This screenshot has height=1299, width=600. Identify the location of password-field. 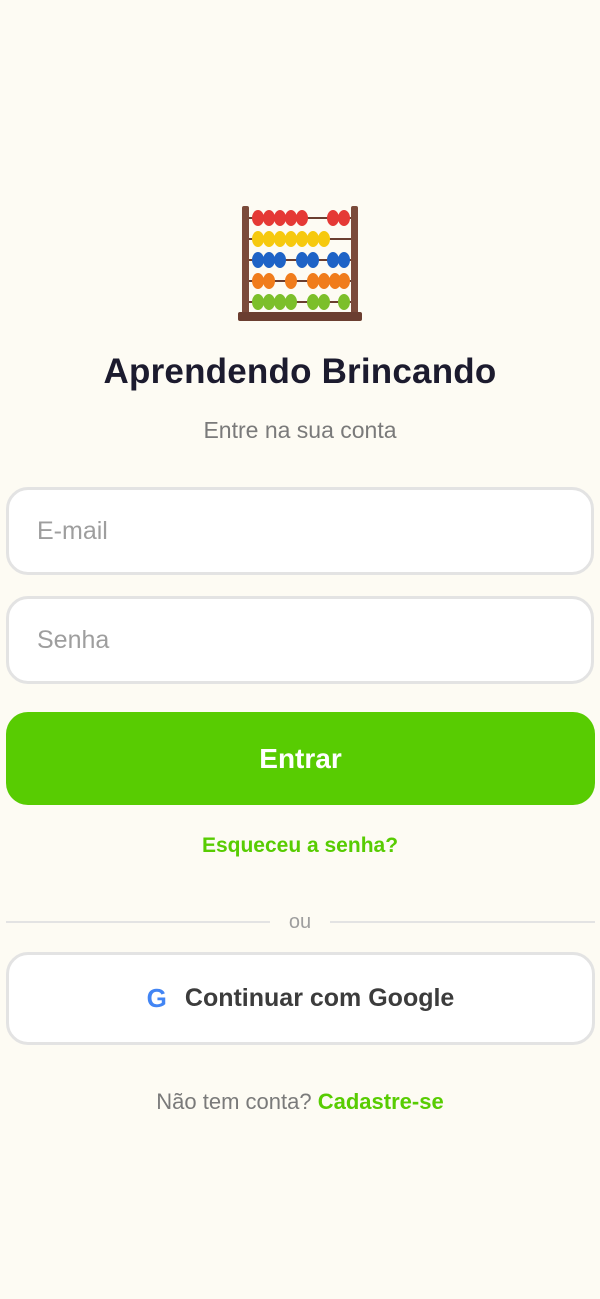
(300, 640).